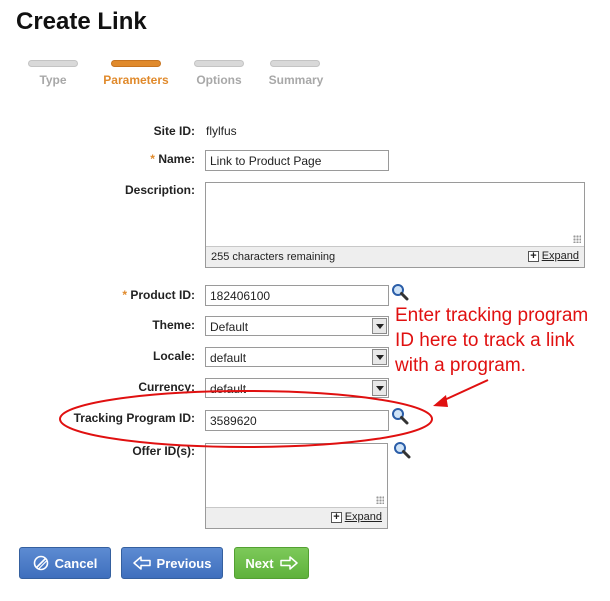 The height and width of the screenshot is (601, 610). I want to click on next-button: Next, so click(271, 563).